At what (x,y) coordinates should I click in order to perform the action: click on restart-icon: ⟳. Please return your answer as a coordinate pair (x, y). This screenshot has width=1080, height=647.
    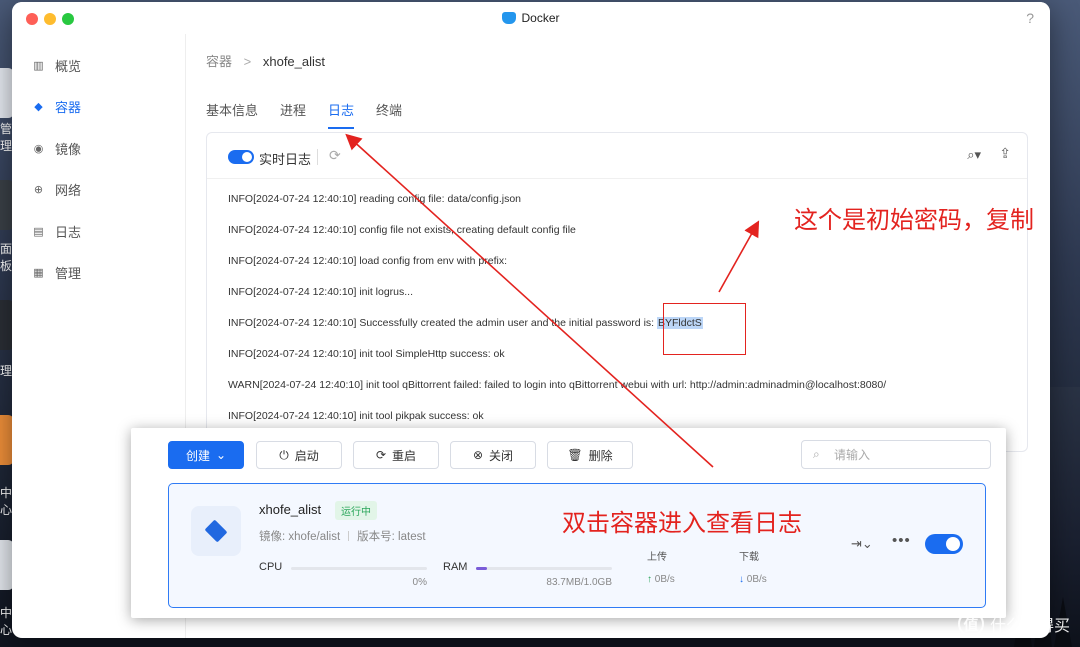
    Looking at the image, I should click on (381, 455).